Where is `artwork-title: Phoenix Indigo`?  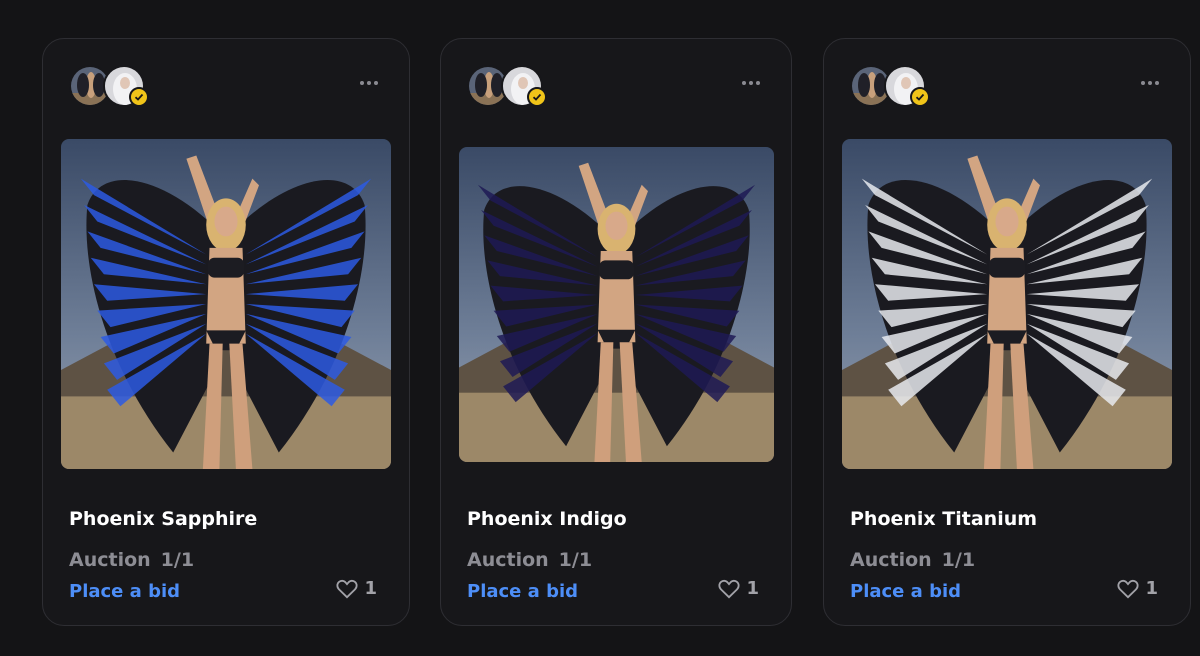 artwork-title: Phoenix Indigo is located at coordinates (547, 519).